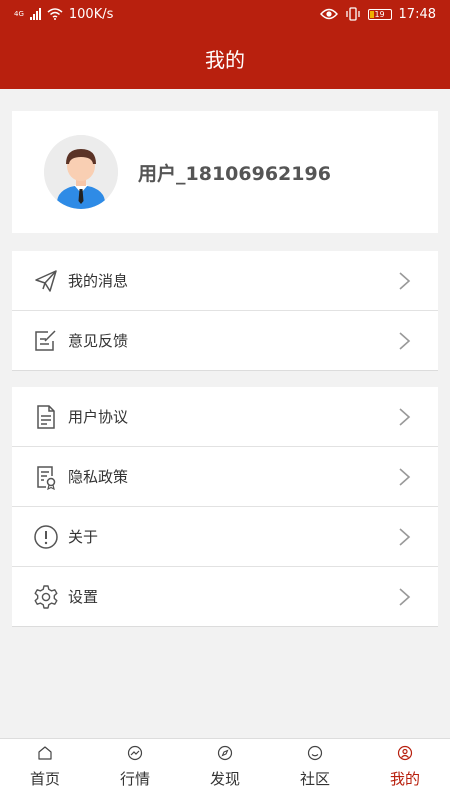 Image resolution: width=450 pixels, height=800 pixels. I want to click on page-title: 我的, so click(225, 60).